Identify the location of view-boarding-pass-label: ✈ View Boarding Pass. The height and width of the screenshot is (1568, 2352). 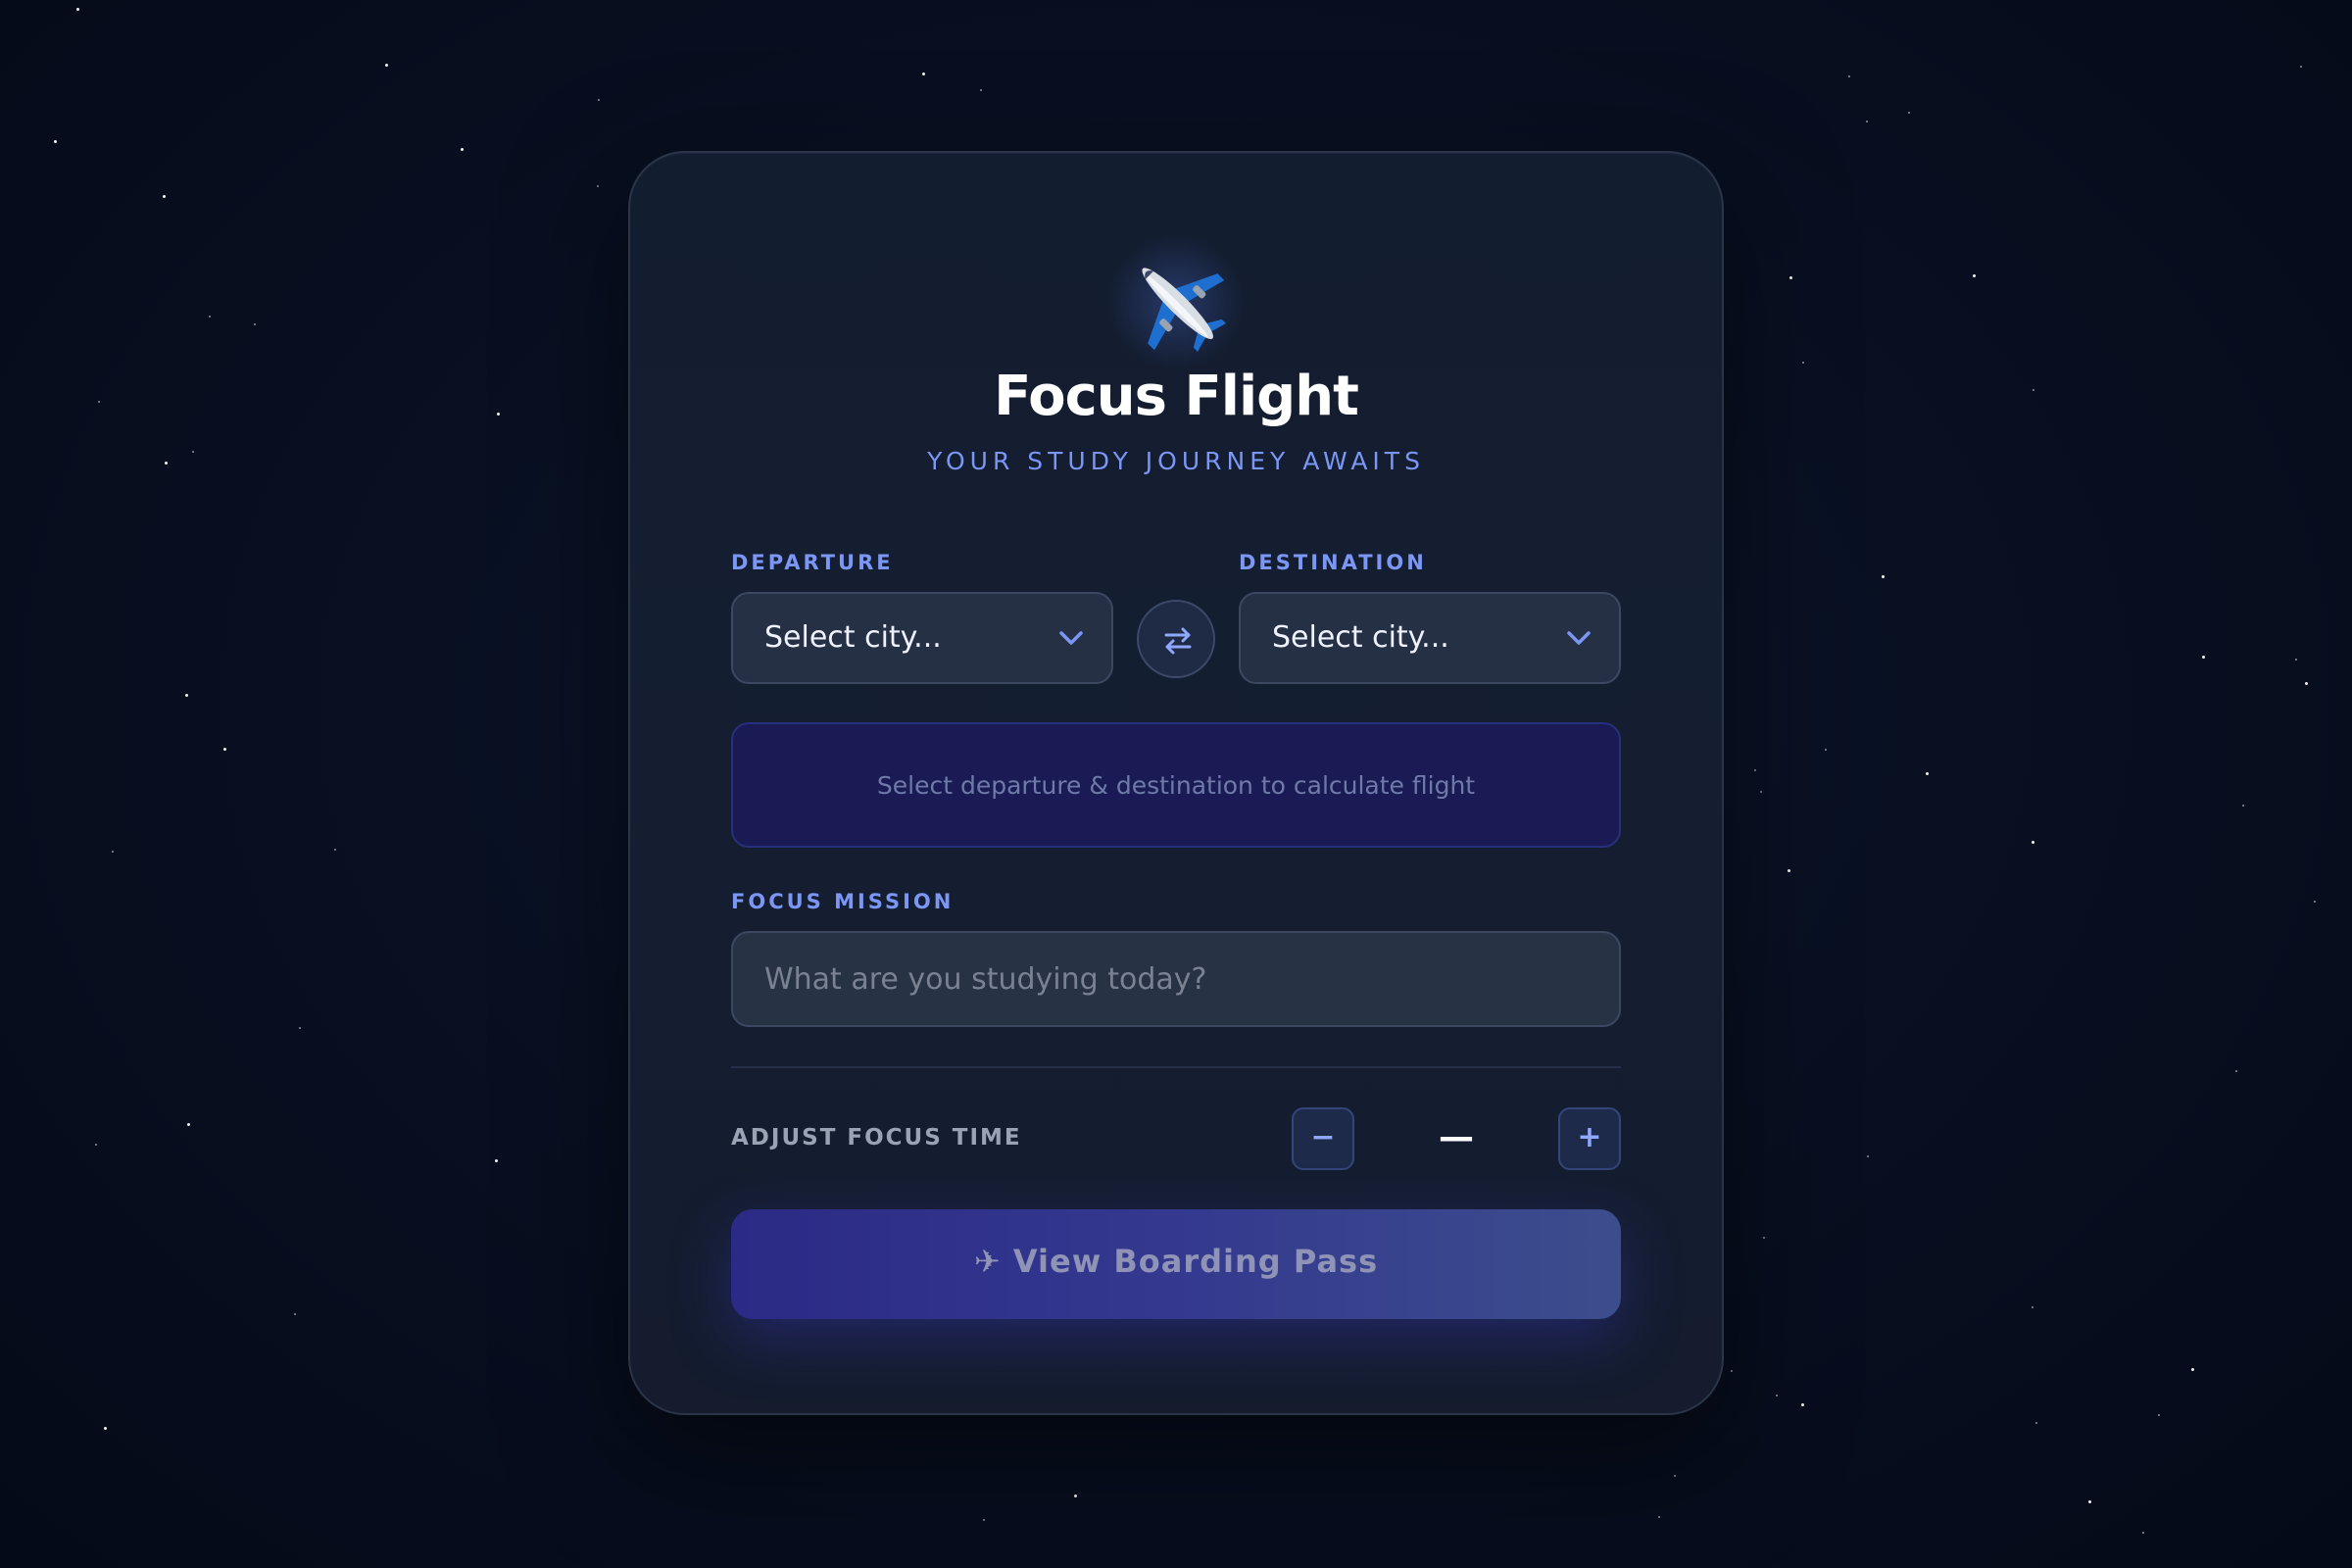
(1176, 1261).